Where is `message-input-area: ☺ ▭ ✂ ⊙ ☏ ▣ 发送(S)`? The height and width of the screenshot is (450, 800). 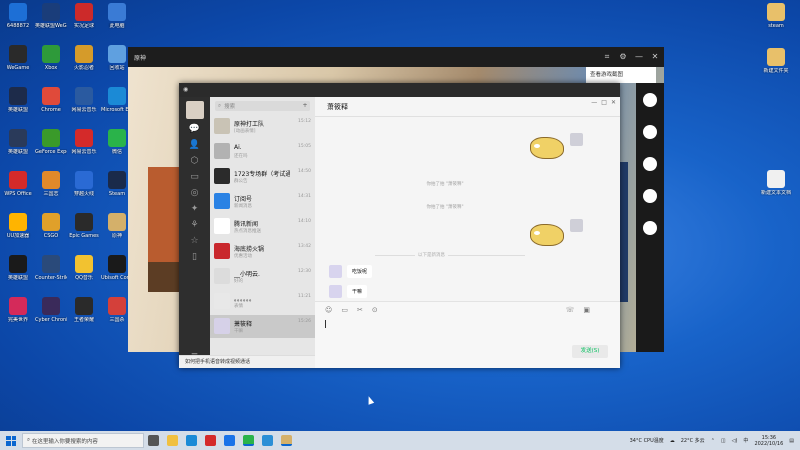
message-input-area: ☺ ▭ ✂ ⊙ ☏ ▣ 发送(S) is located at coordinates (467, 334).